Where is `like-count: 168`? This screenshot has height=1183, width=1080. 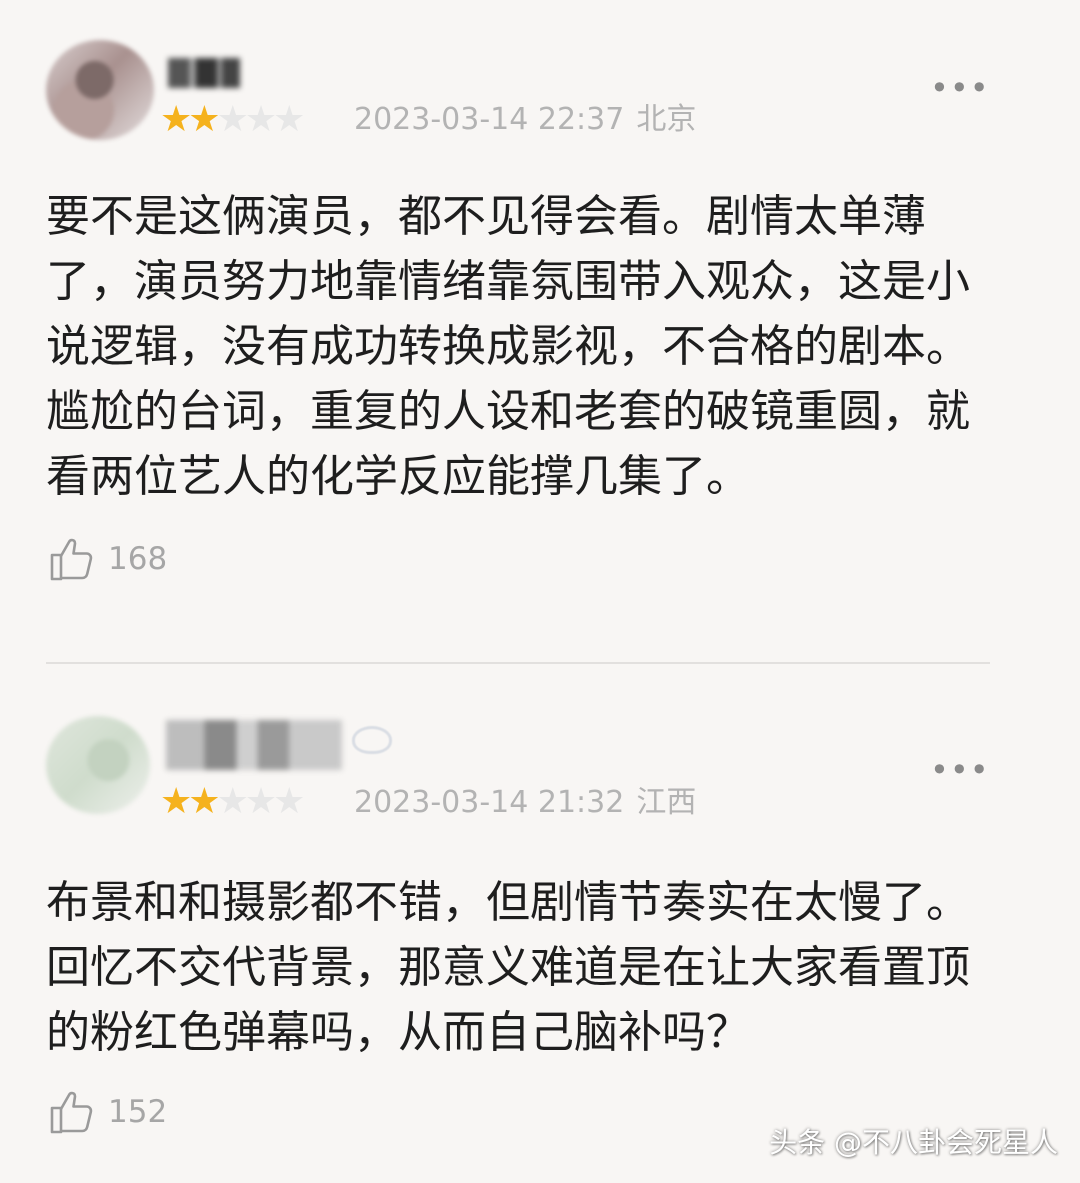 like-count: 168 is located at coordinates (138, 559).